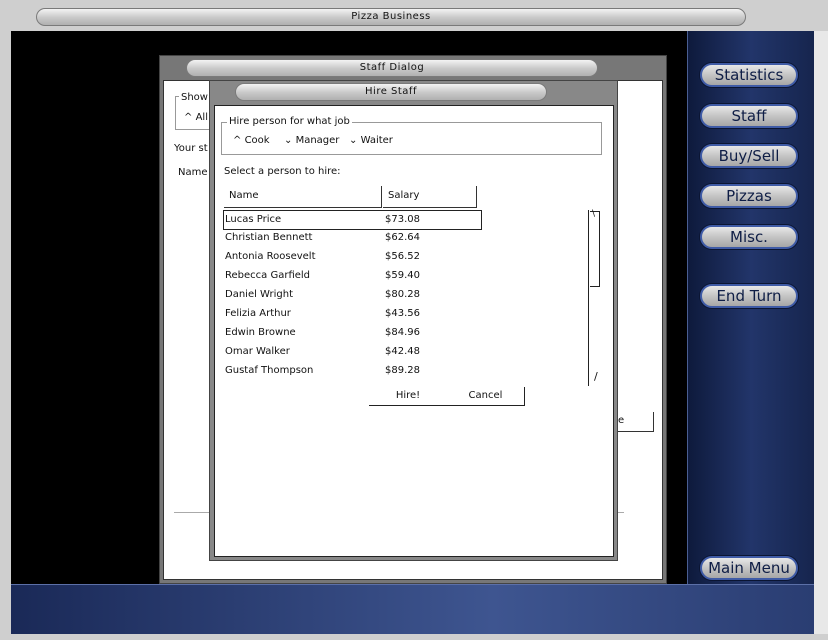 This screenshot has height=640, width=828. Describe the element at coordinates (237, 140) in the screenshot. I see `radio-selected-icon: ^` at that location.